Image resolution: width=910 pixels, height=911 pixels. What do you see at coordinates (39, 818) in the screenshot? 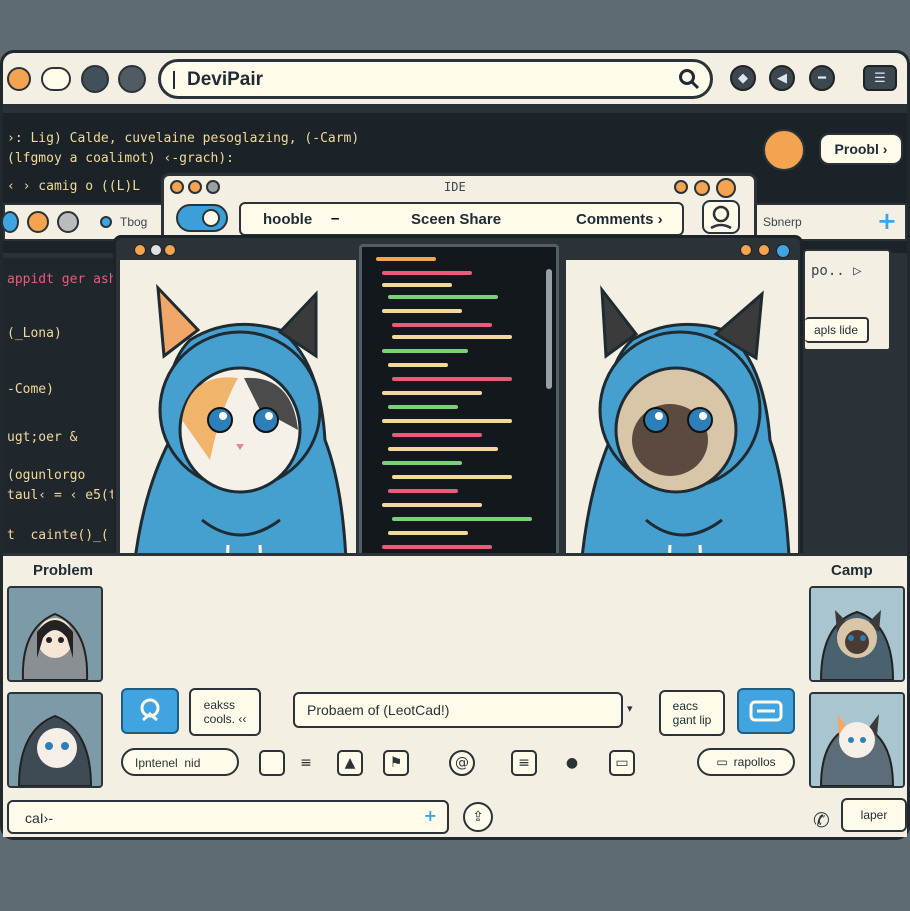
I see `chat-input-text: caI›-` at bounding box center [39, 818].